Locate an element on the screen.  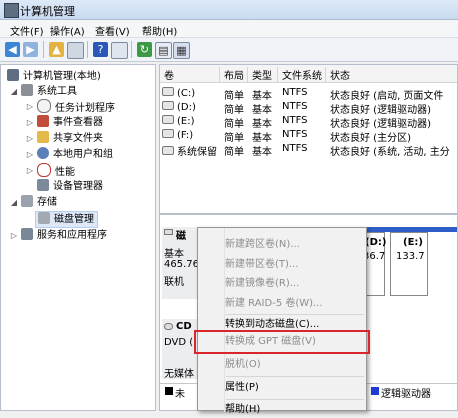
event-log-icon is located at coordinates (43, 121).